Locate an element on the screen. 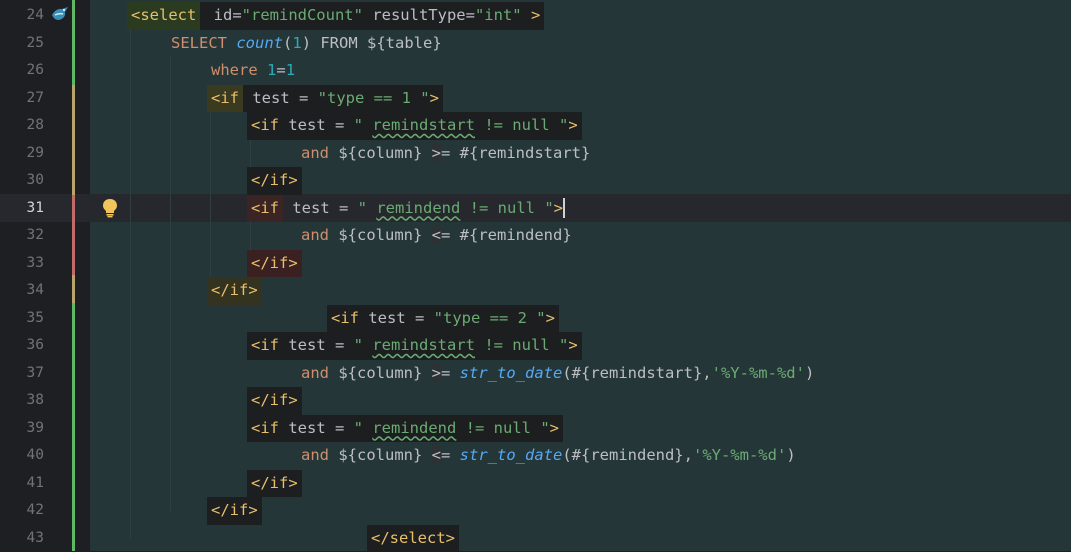 This screenshot has height=552, width=1071. sql-text: (#{remindend}, is located at coordinates (627, 455).